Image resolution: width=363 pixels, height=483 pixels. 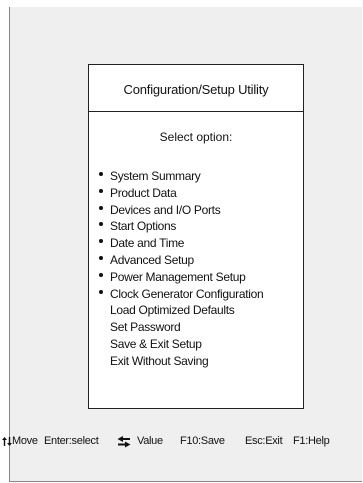 I want to click on menu-item-label: Load Optimized Defaults, so click(x=172, y=310).